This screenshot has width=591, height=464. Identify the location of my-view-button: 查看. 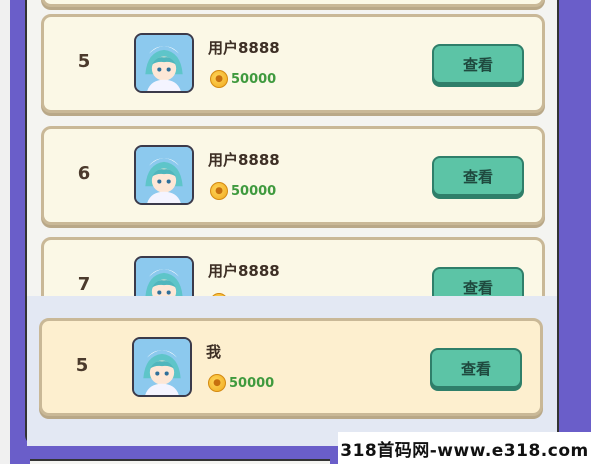
(476, 368).